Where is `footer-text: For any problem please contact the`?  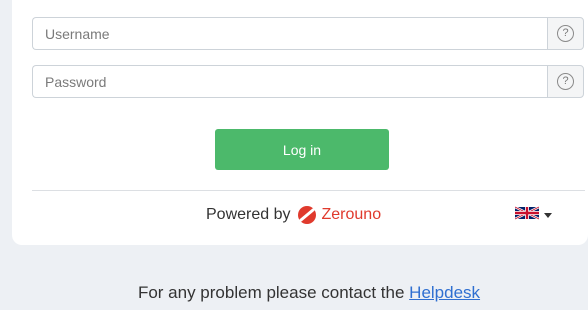
footer-text: For any problem please contact the is located at coordinates (271, 292).